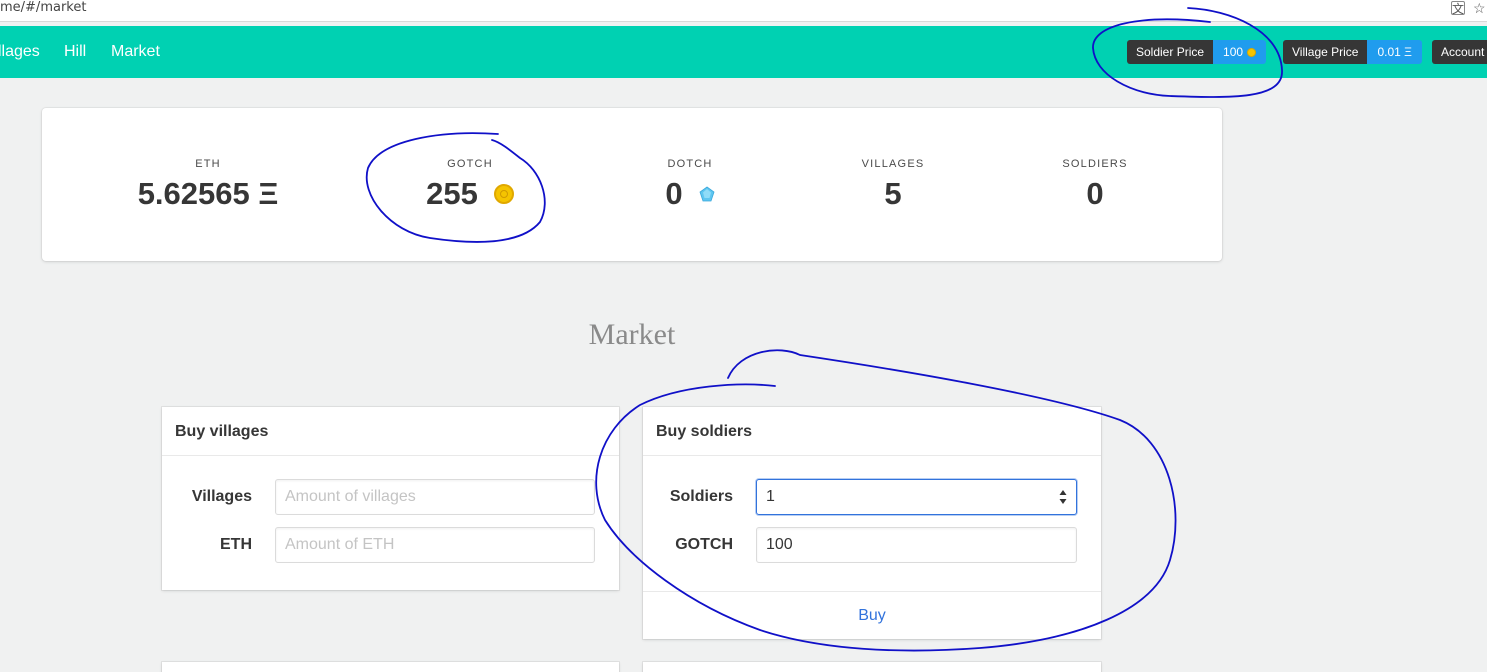 The height and width of the screenshot is (672, 1487). I want to click on stat-value-row: 5, so click(893, 194).